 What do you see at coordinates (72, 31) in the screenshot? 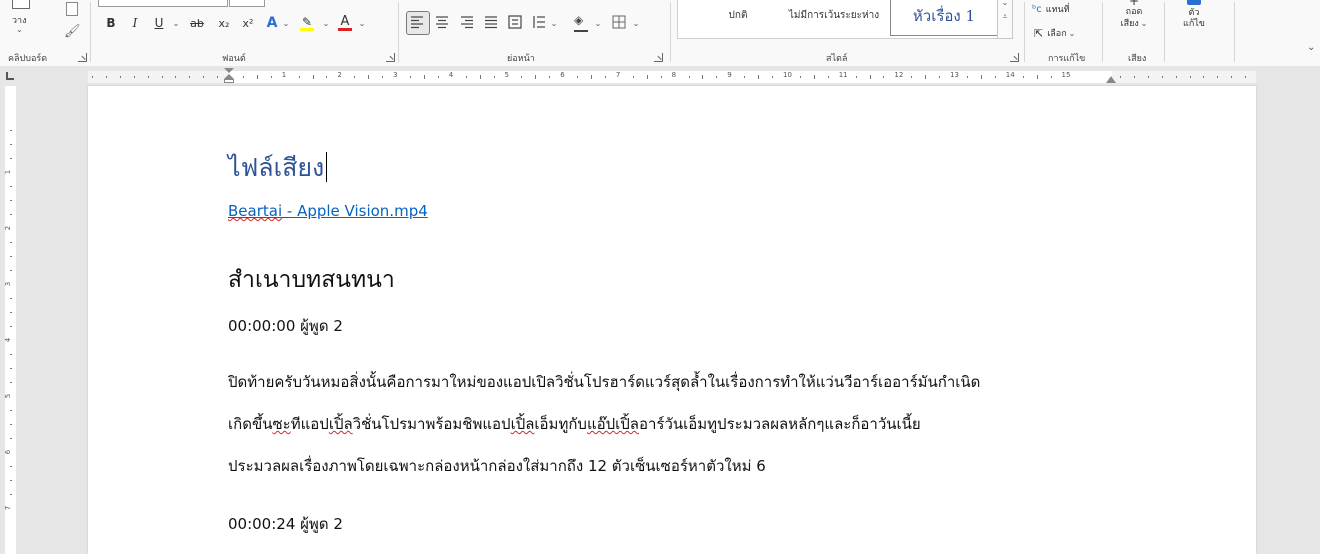
I see `format-painter-icon: 🖌` at bounding box center [72, 31].